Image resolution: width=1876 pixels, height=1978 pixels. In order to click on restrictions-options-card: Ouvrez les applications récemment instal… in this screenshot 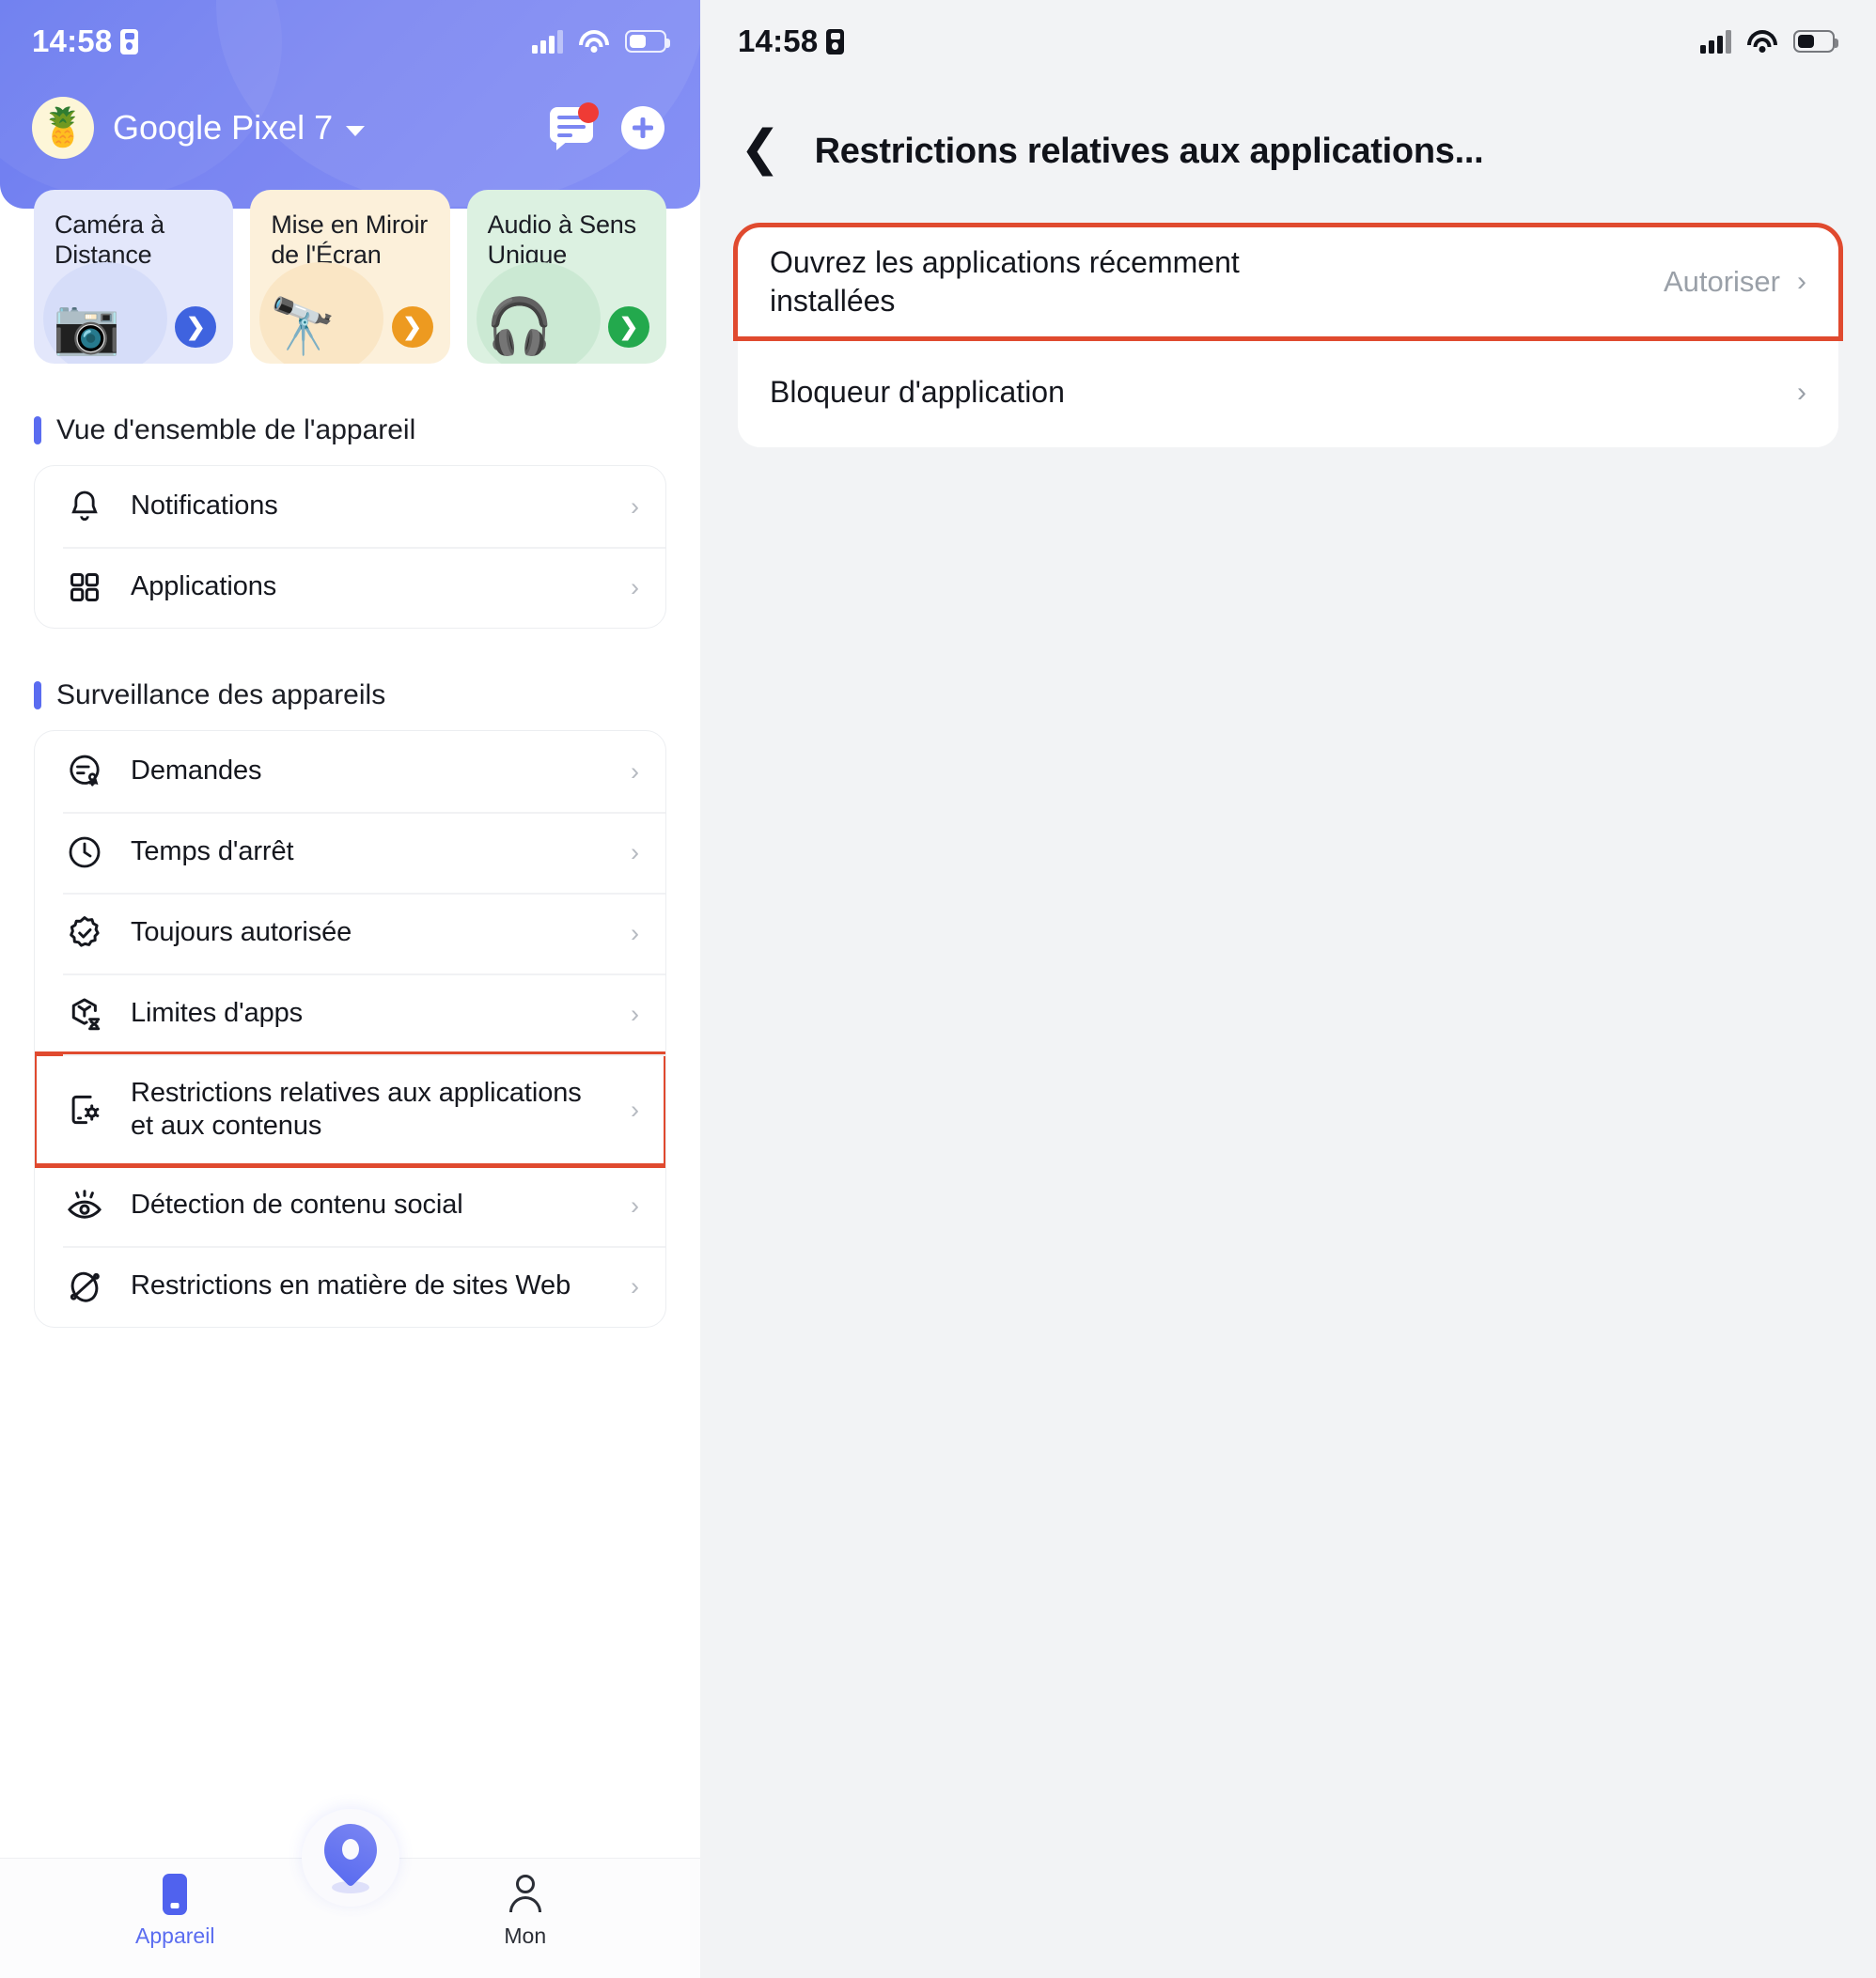, I will do `click(1288, 335)`.